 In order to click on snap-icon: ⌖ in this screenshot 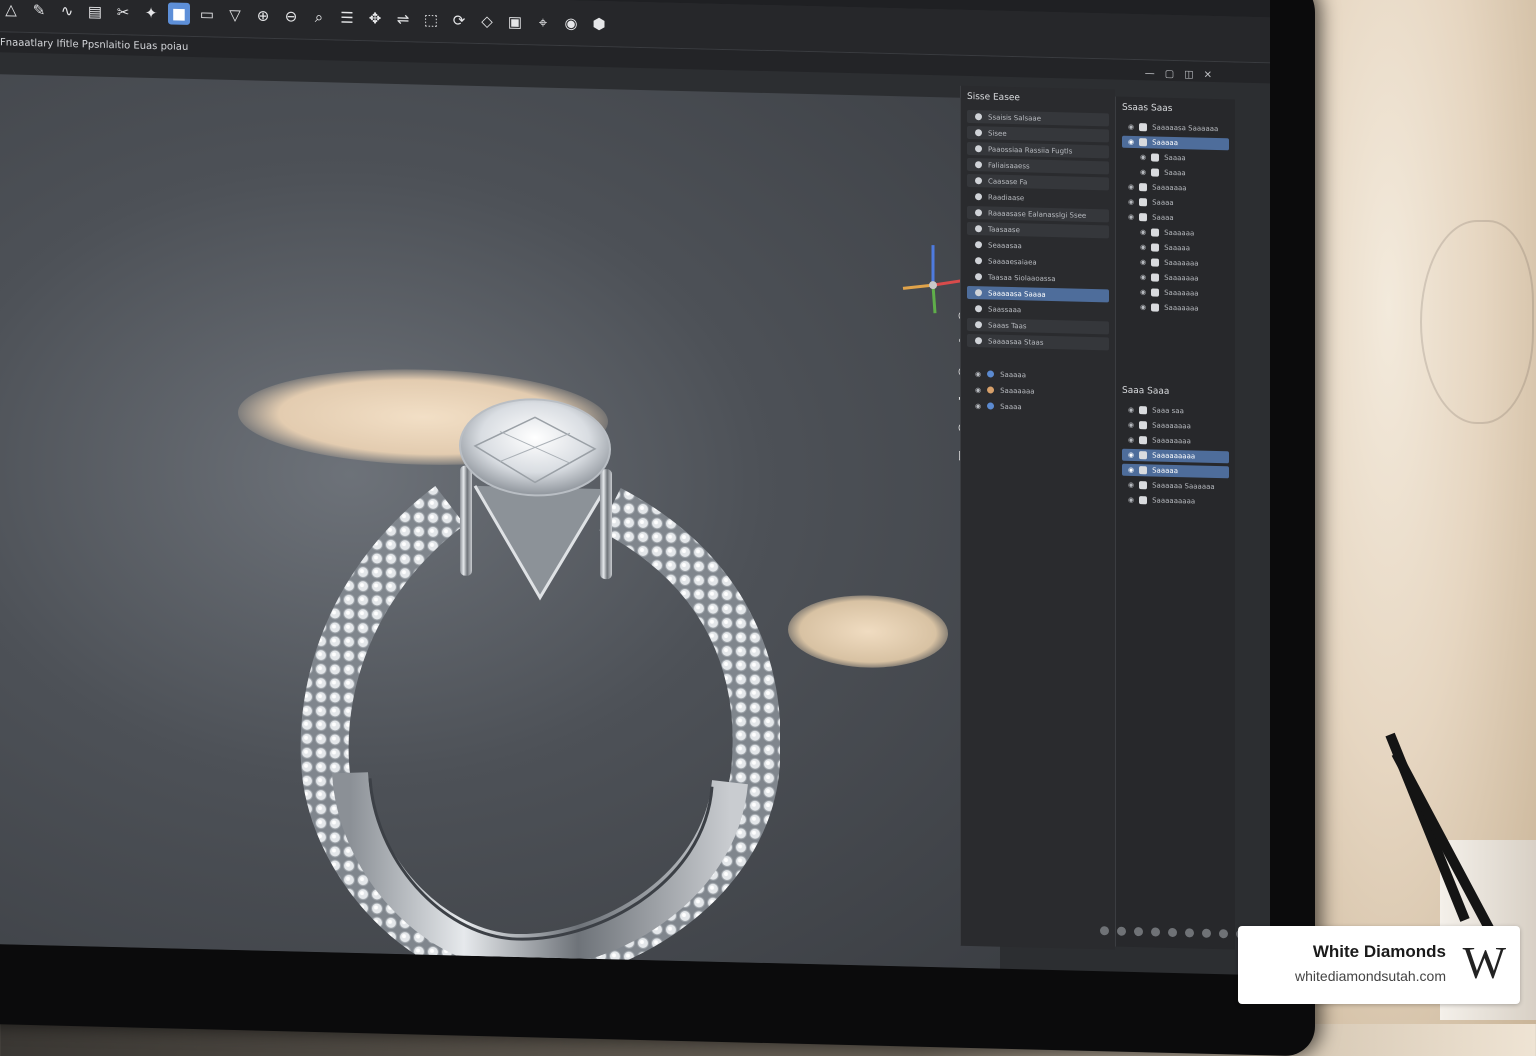, I will do `click(543, 22)`.